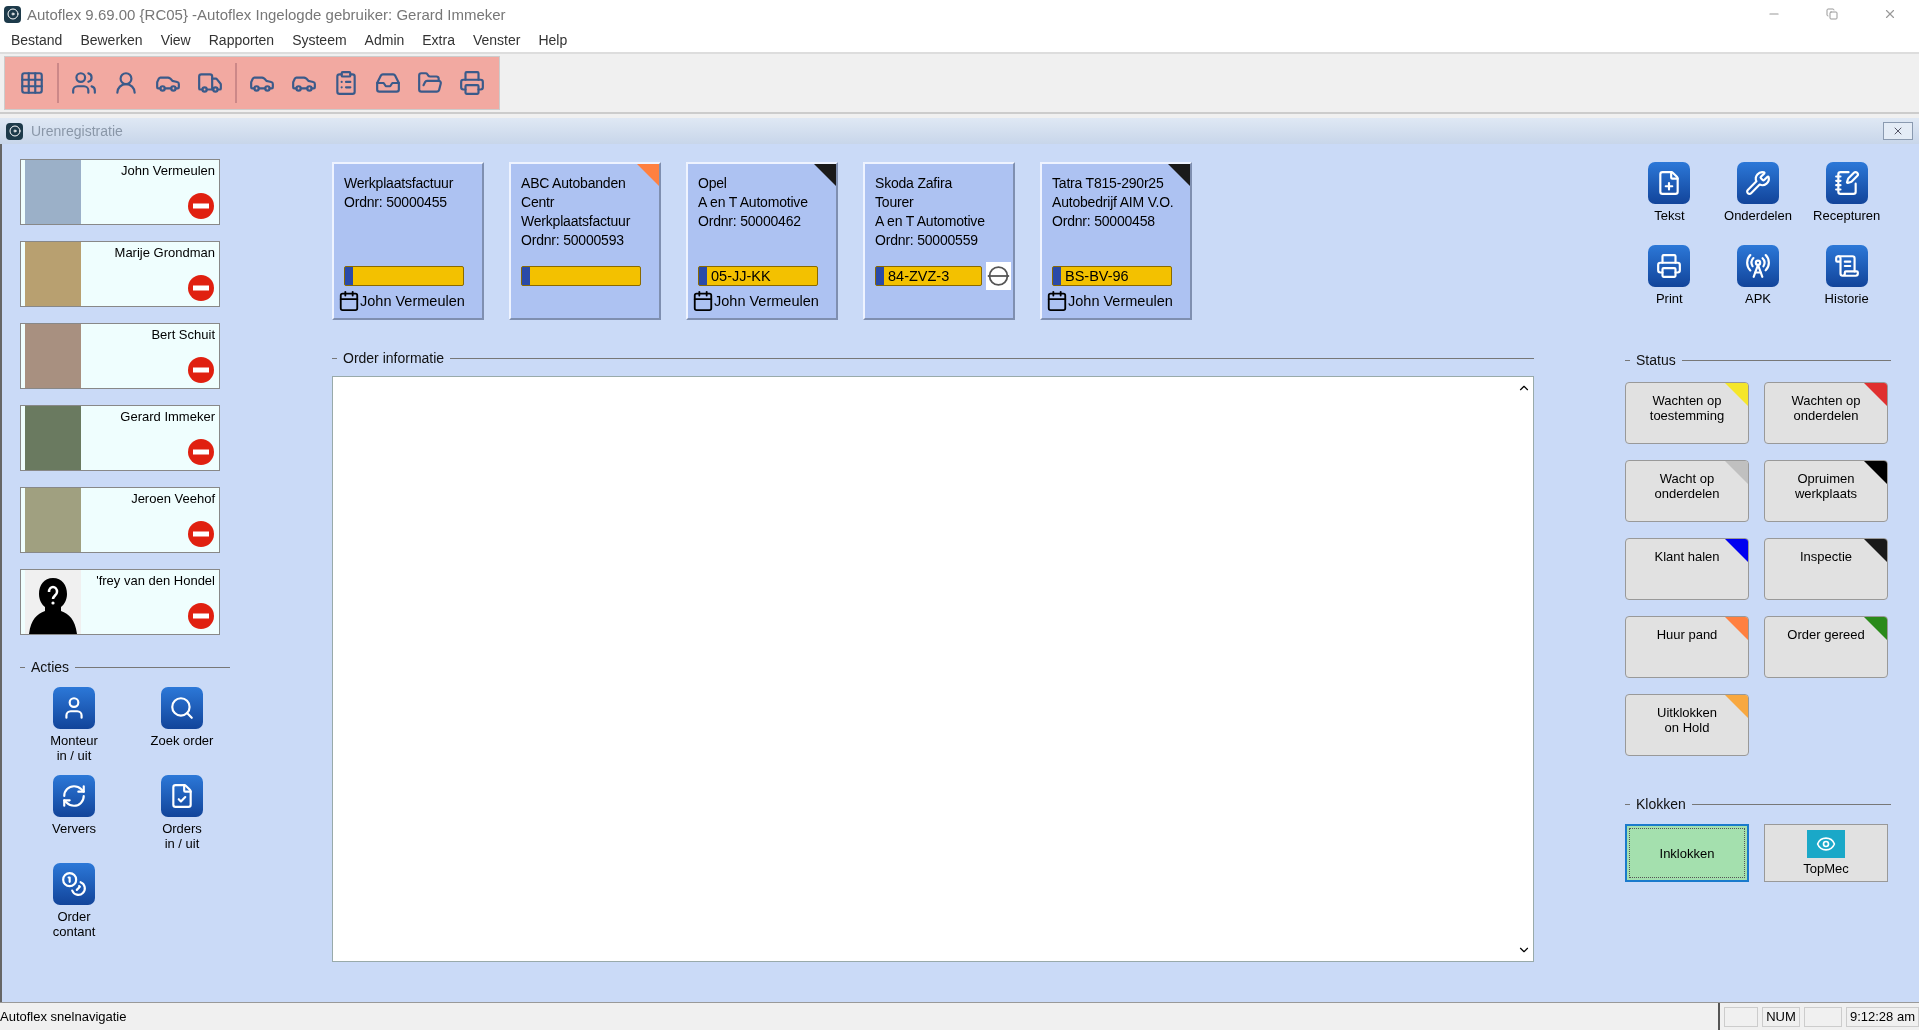  I want to click on refresh-icon, so click(74, 796).